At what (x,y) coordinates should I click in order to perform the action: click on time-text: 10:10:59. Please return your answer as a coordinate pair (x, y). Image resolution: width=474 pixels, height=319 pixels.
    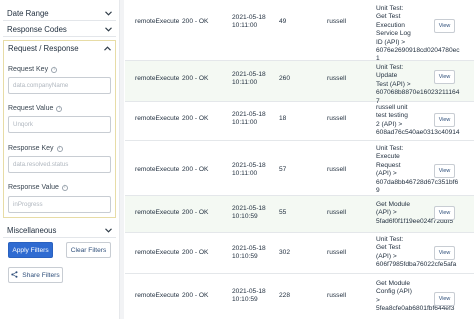
    Looking at the image, I should click on (245, 300).